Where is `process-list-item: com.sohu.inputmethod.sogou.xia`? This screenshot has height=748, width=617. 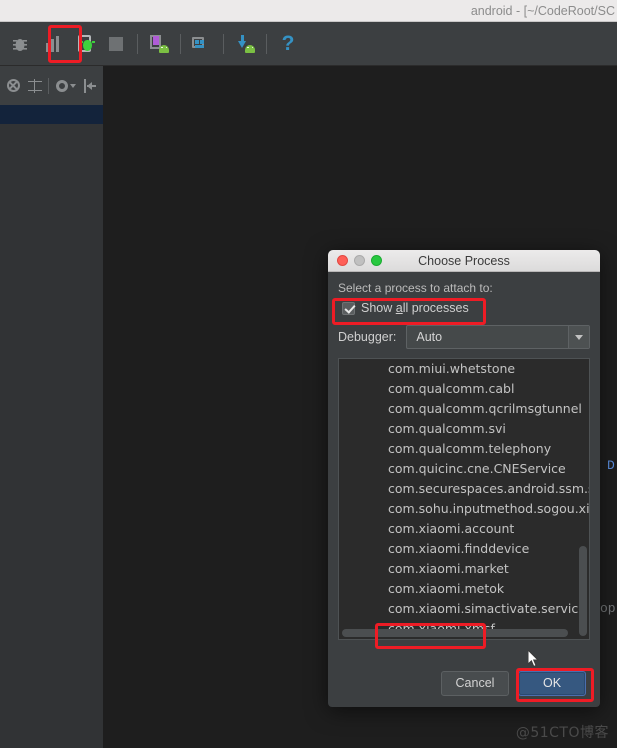 process-list-item: com.sohu.inputmethod.sogou.xia is located at coordinates (464, 509).